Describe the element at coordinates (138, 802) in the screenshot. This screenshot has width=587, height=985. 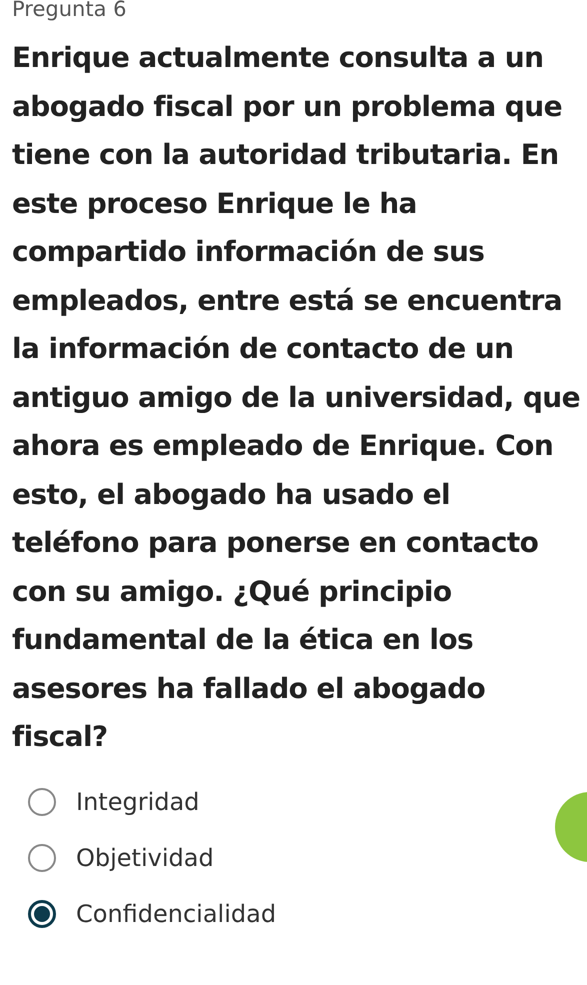
I see `option-label: Integridad` at that location.